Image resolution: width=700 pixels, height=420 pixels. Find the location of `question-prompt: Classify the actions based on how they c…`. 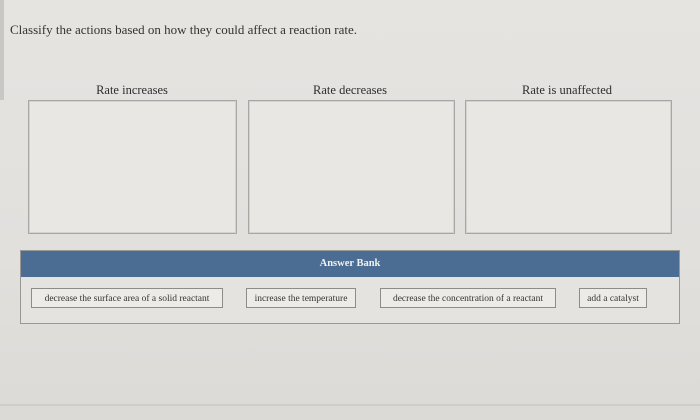

question-prompt: Classify the actions based on how they c… is located at coordinates (184, 29).